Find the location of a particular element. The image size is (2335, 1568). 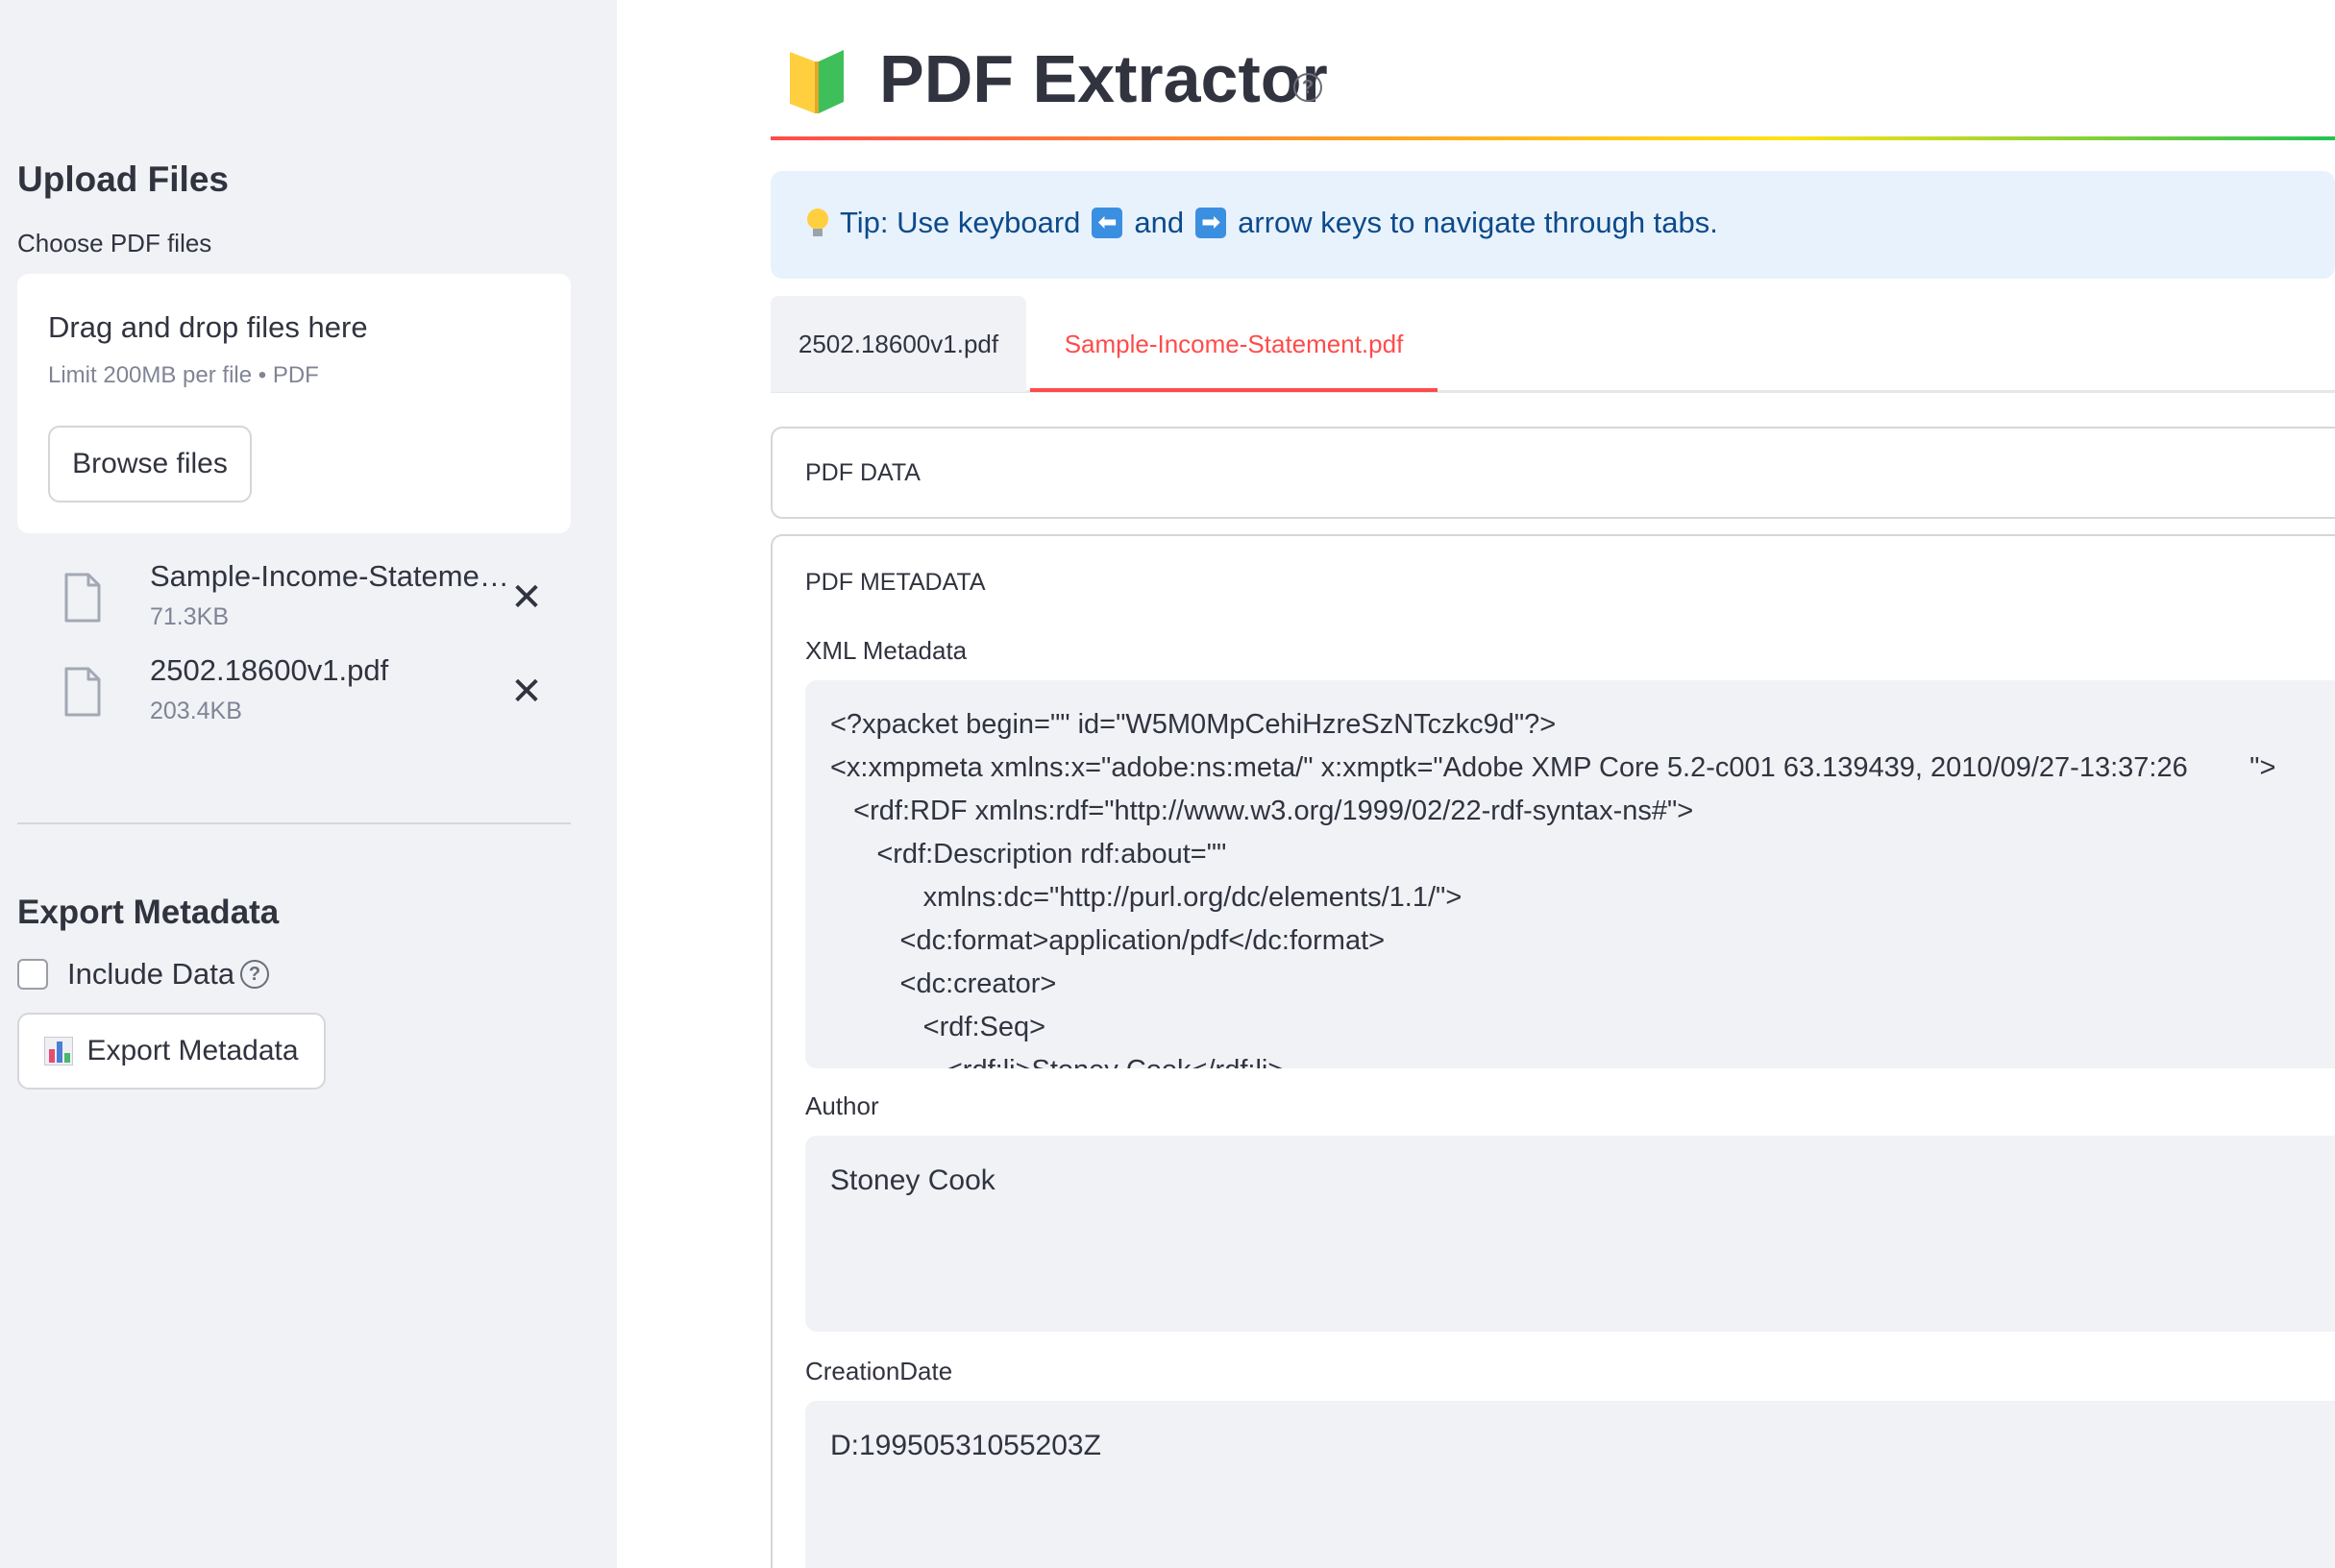

light-bulb-icon is located at coordinates (818, 223).